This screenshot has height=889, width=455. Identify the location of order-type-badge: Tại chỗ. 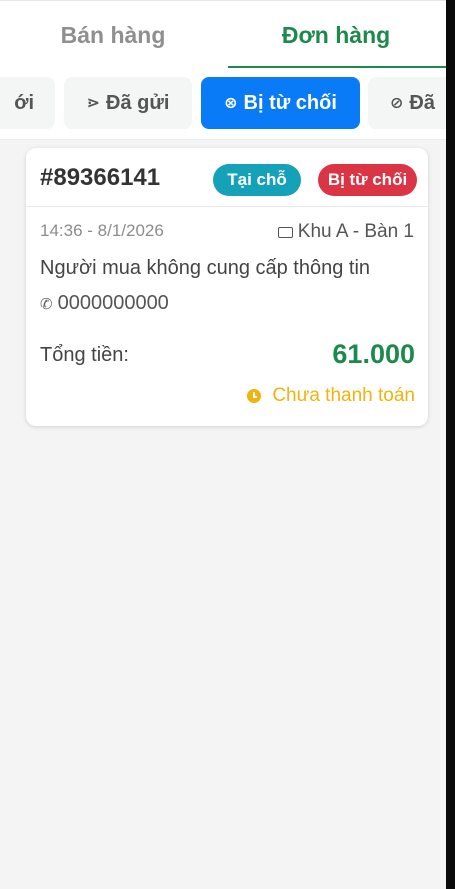
(257, 180).